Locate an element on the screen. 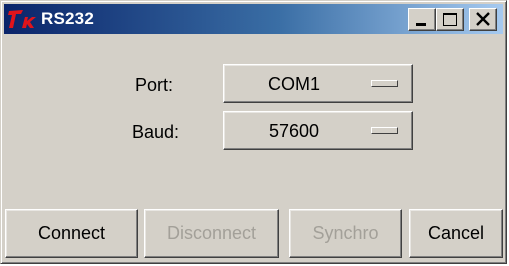 The image size is (509, 266). baud-value: 57600 is located at coordinates (294, 131).